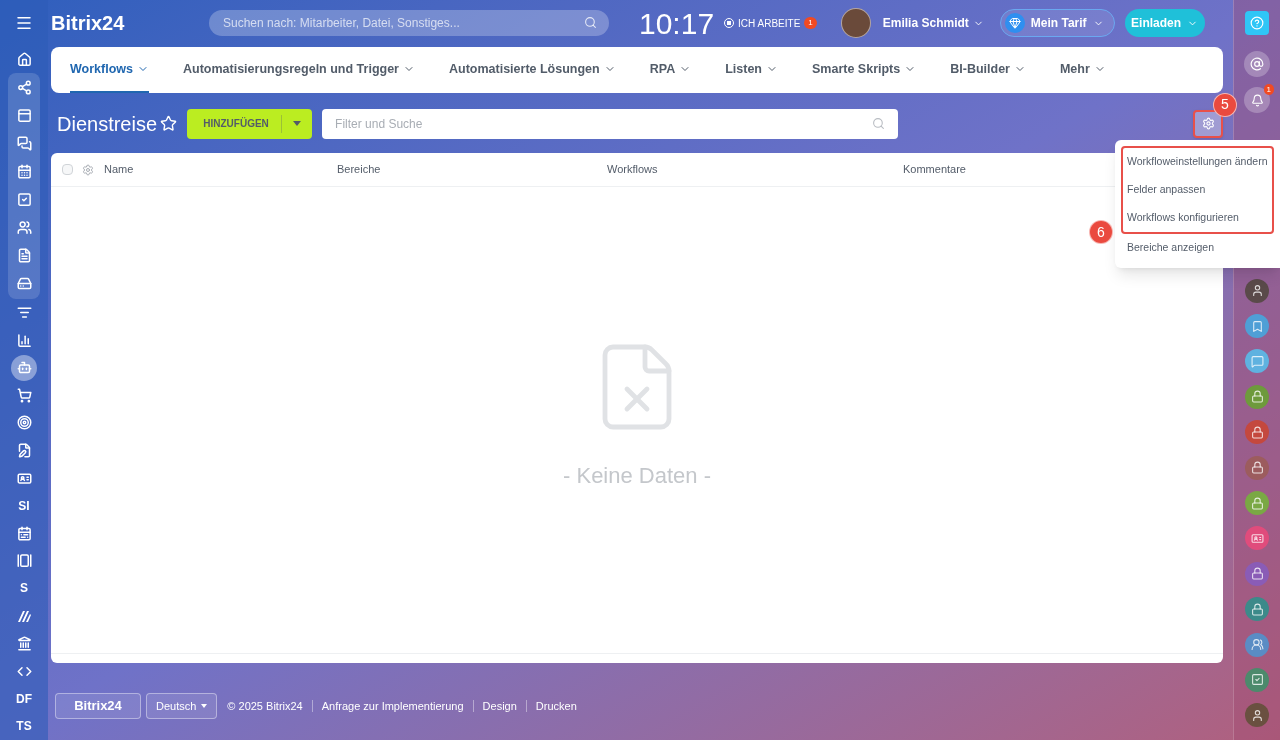 This screenshot has width=1280, height=740. I want to click on nav-tab: RPA, so click(670, 70).